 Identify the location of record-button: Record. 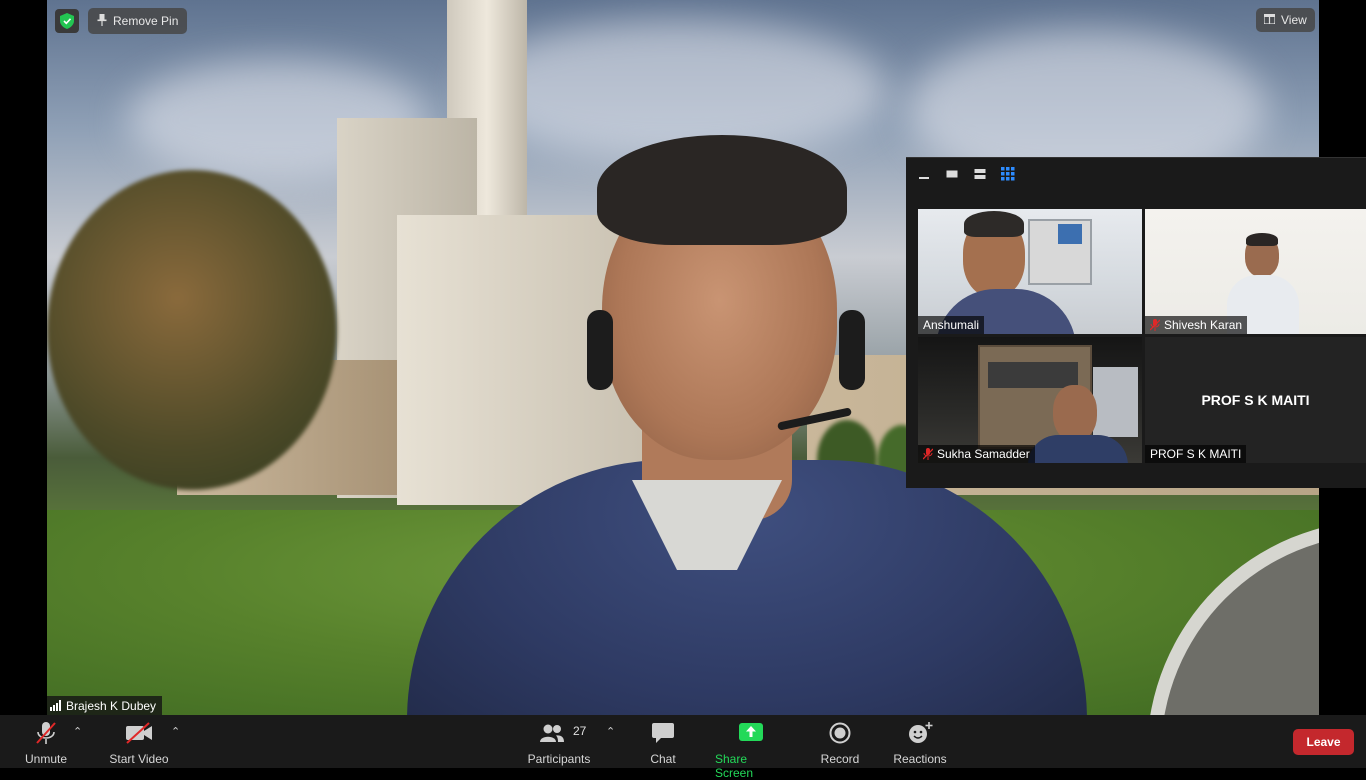
(840, 743).